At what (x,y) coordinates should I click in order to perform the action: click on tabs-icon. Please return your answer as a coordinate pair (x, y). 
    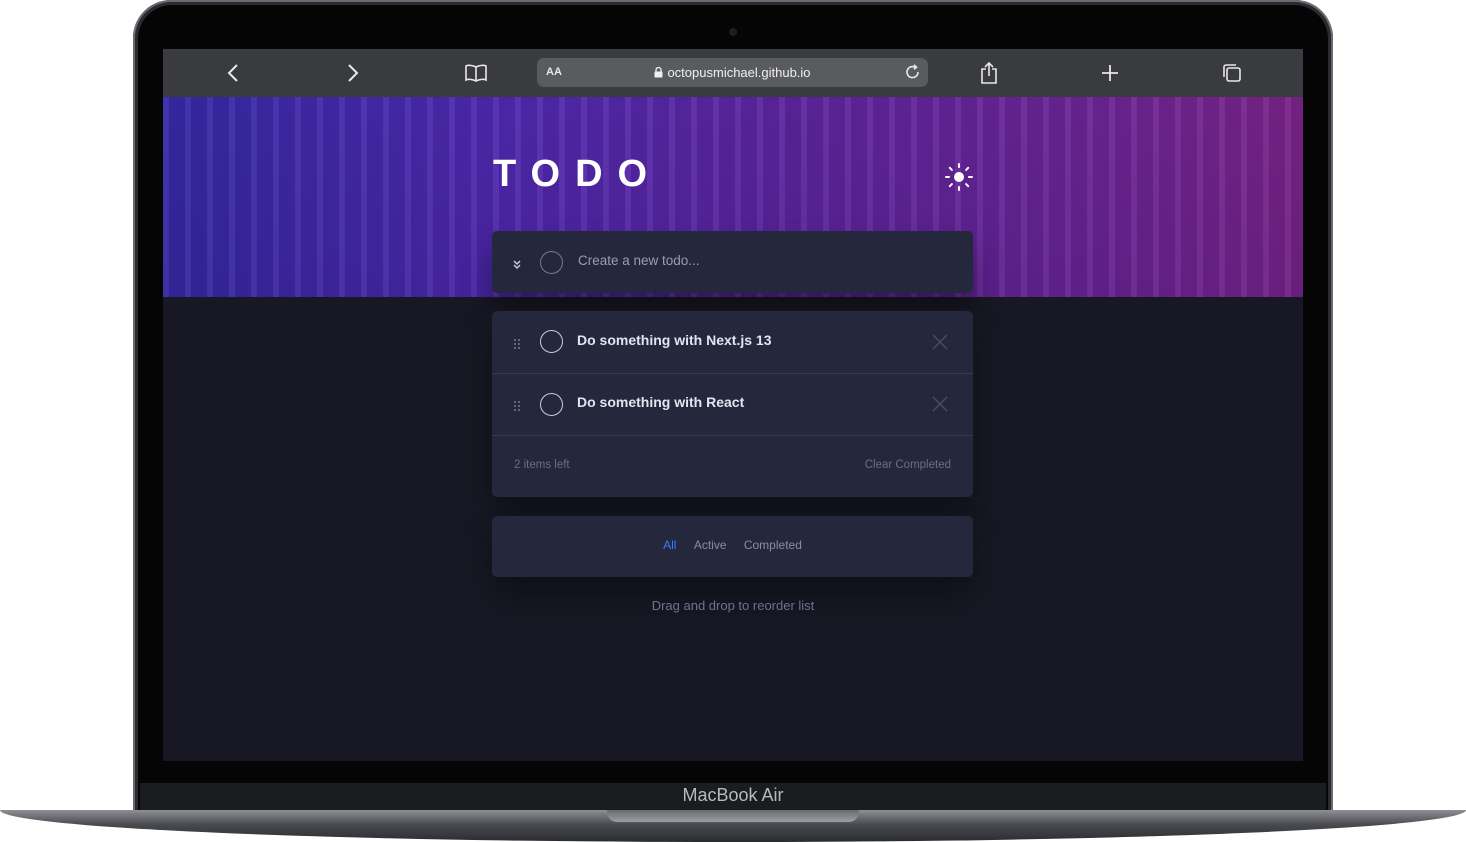
    Looking at the image, I should click on (1232, 73).